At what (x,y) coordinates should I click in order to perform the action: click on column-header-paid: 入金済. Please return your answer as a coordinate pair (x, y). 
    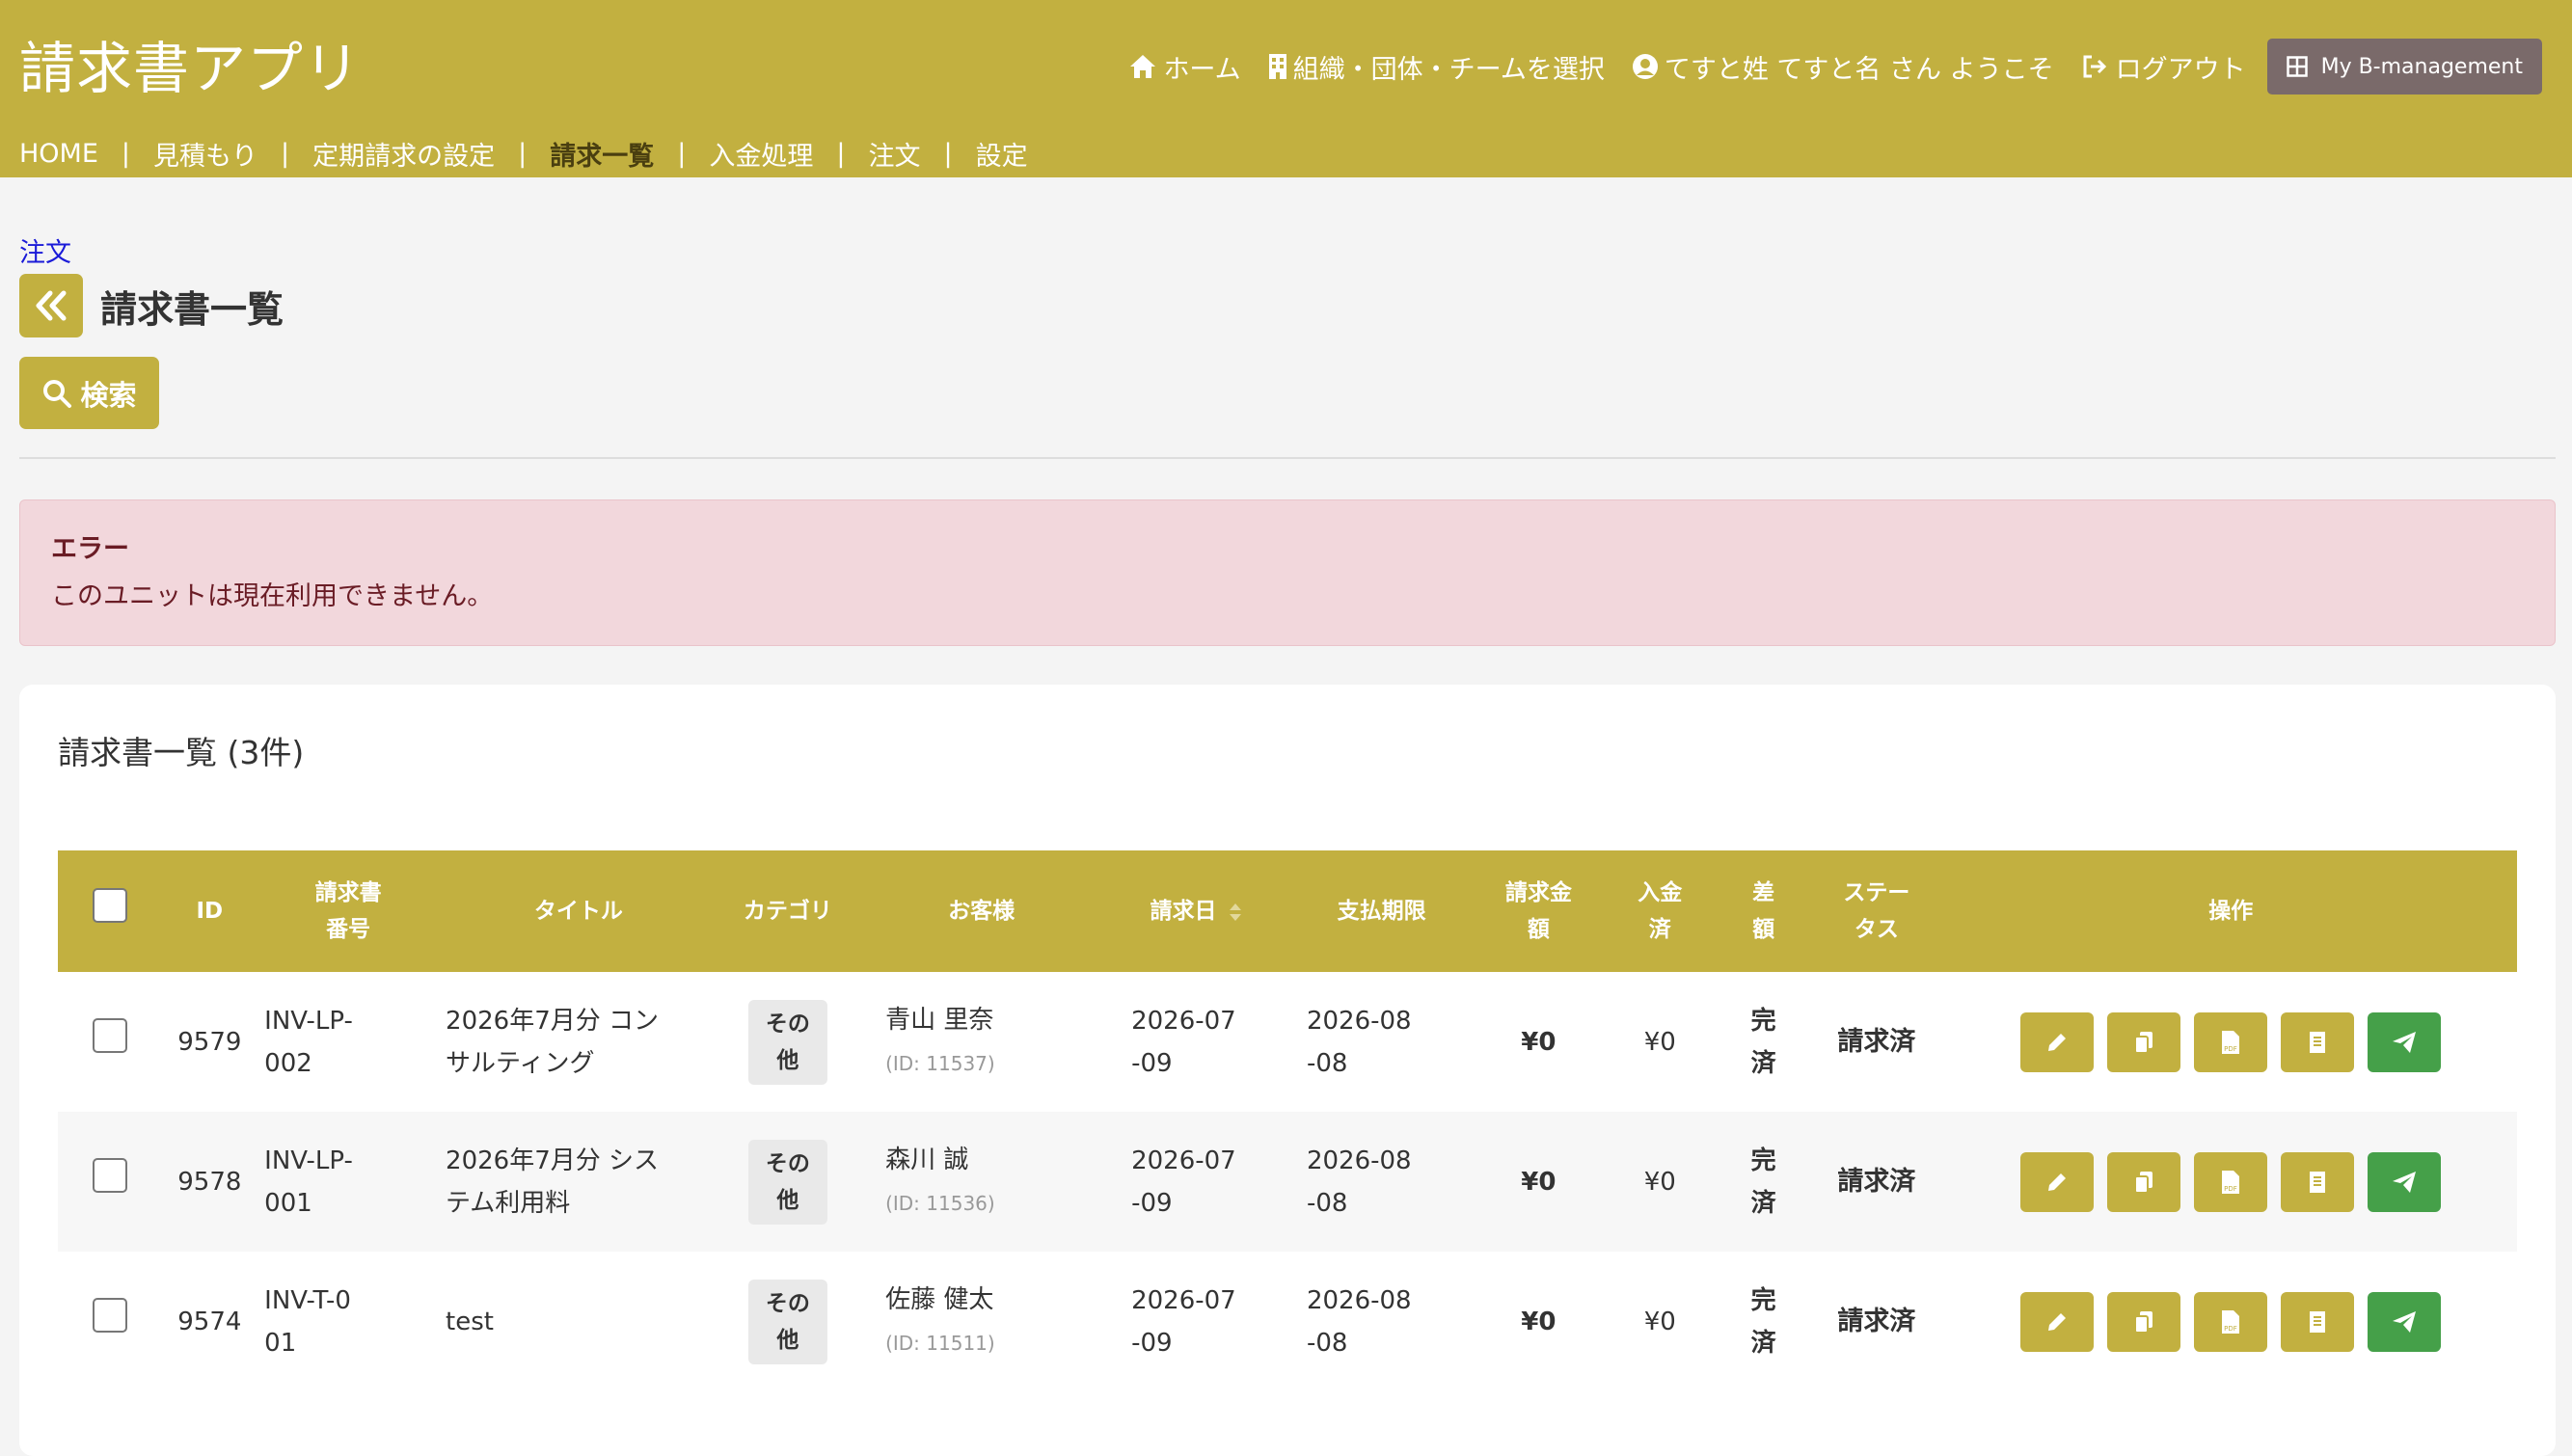
    Looking at the image, I should click on (1660, 911).